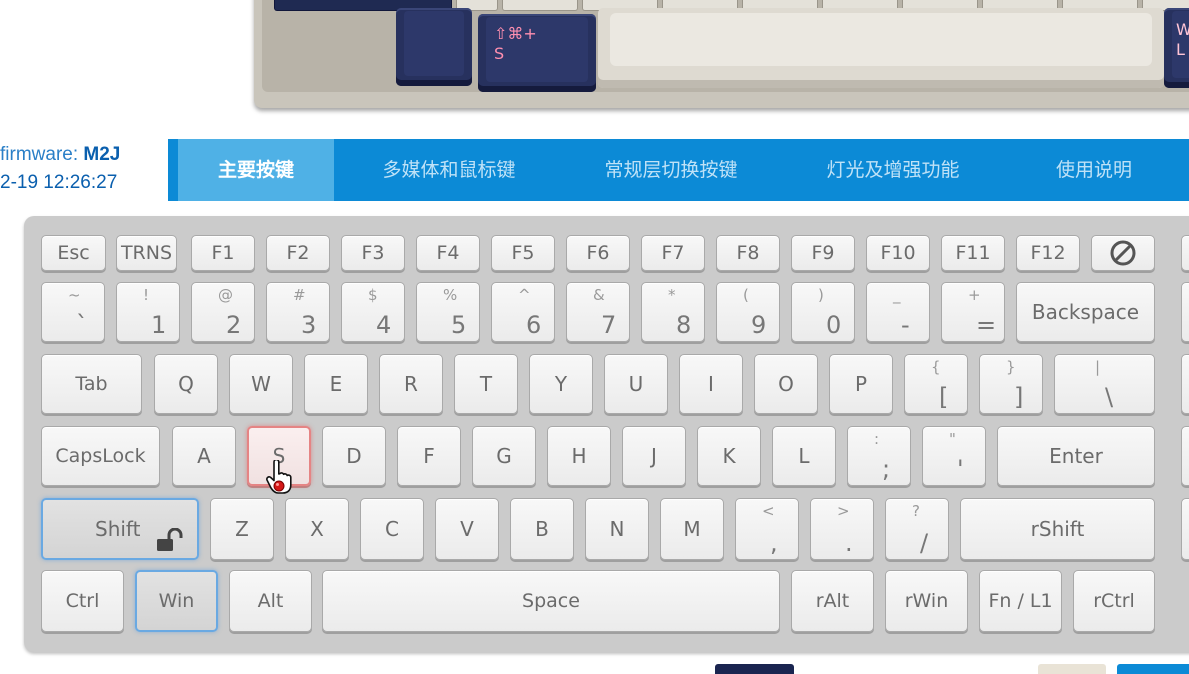 Image resolution: width=1189 pixels, height=674 pixels. I want to click on key-shift-active: Shift, so click(120, 529).